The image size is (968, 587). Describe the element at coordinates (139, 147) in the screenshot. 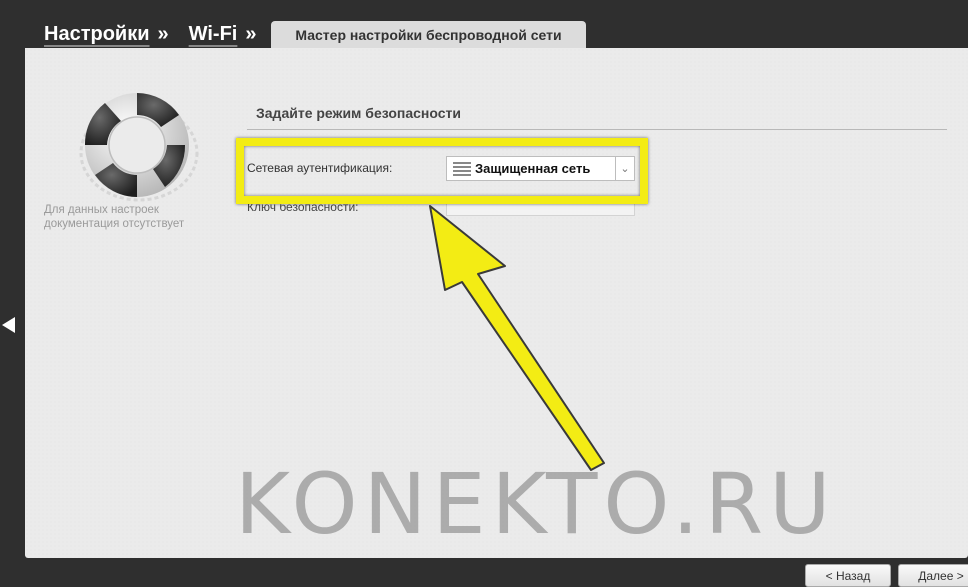

I see `lifebuoy-icon` at that location.